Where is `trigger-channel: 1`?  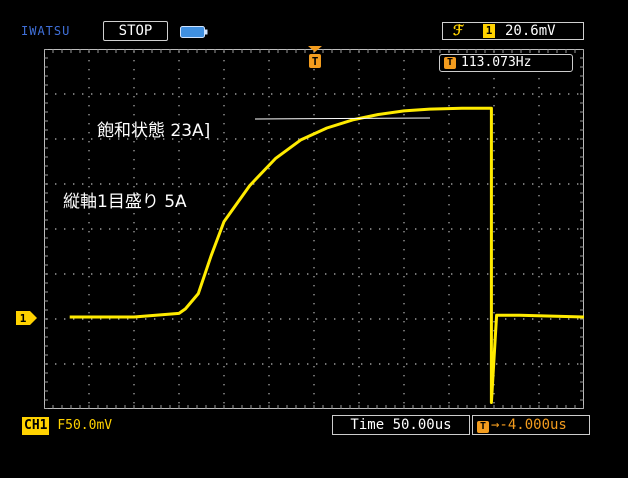 trigger-channel: 1 is located at coordinates (489, 31).